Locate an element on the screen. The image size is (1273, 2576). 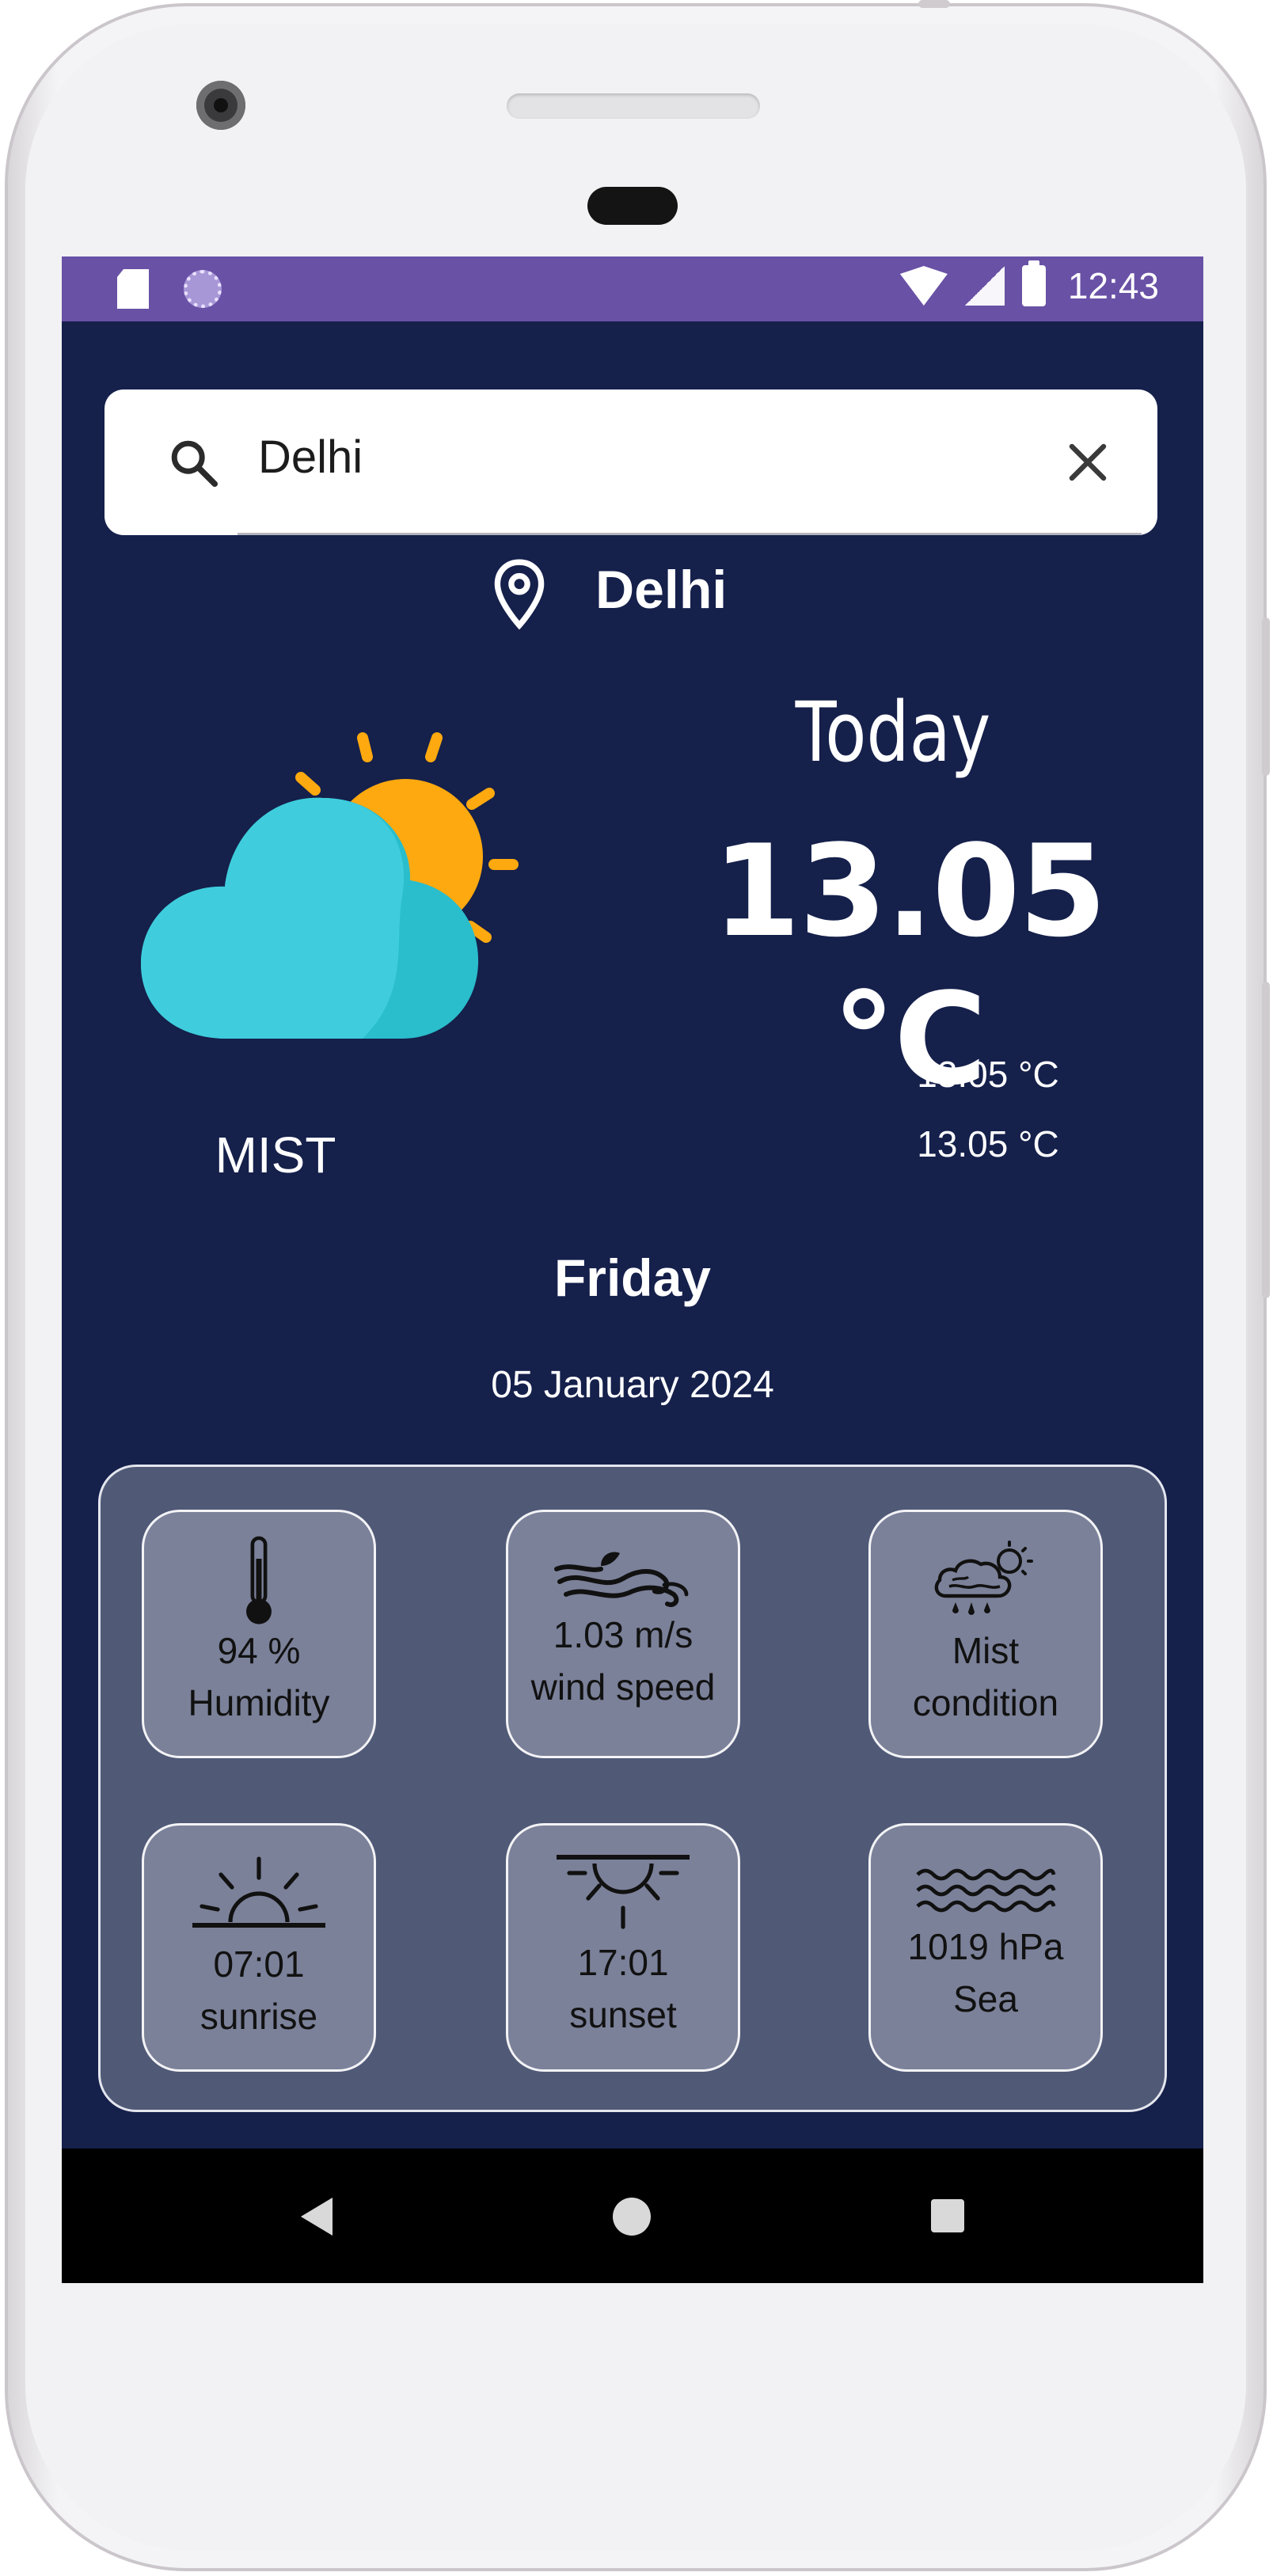
condition-label: condition is located at coordinates (985, 1703).